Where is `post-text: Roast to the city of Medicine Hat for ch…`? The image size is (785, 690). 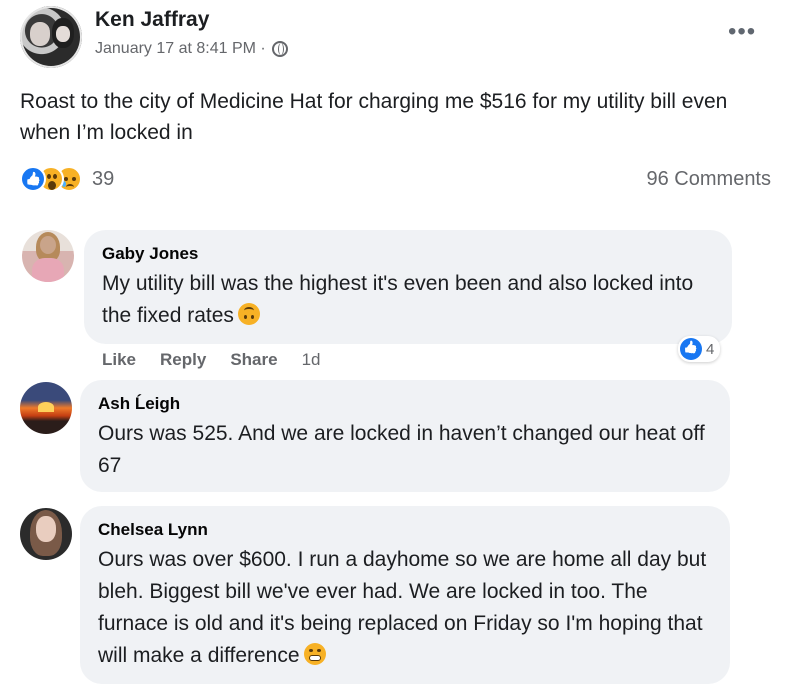
post-text: Roast to the city of Medicine Hat for ch… is located at coordinates (374, 117).